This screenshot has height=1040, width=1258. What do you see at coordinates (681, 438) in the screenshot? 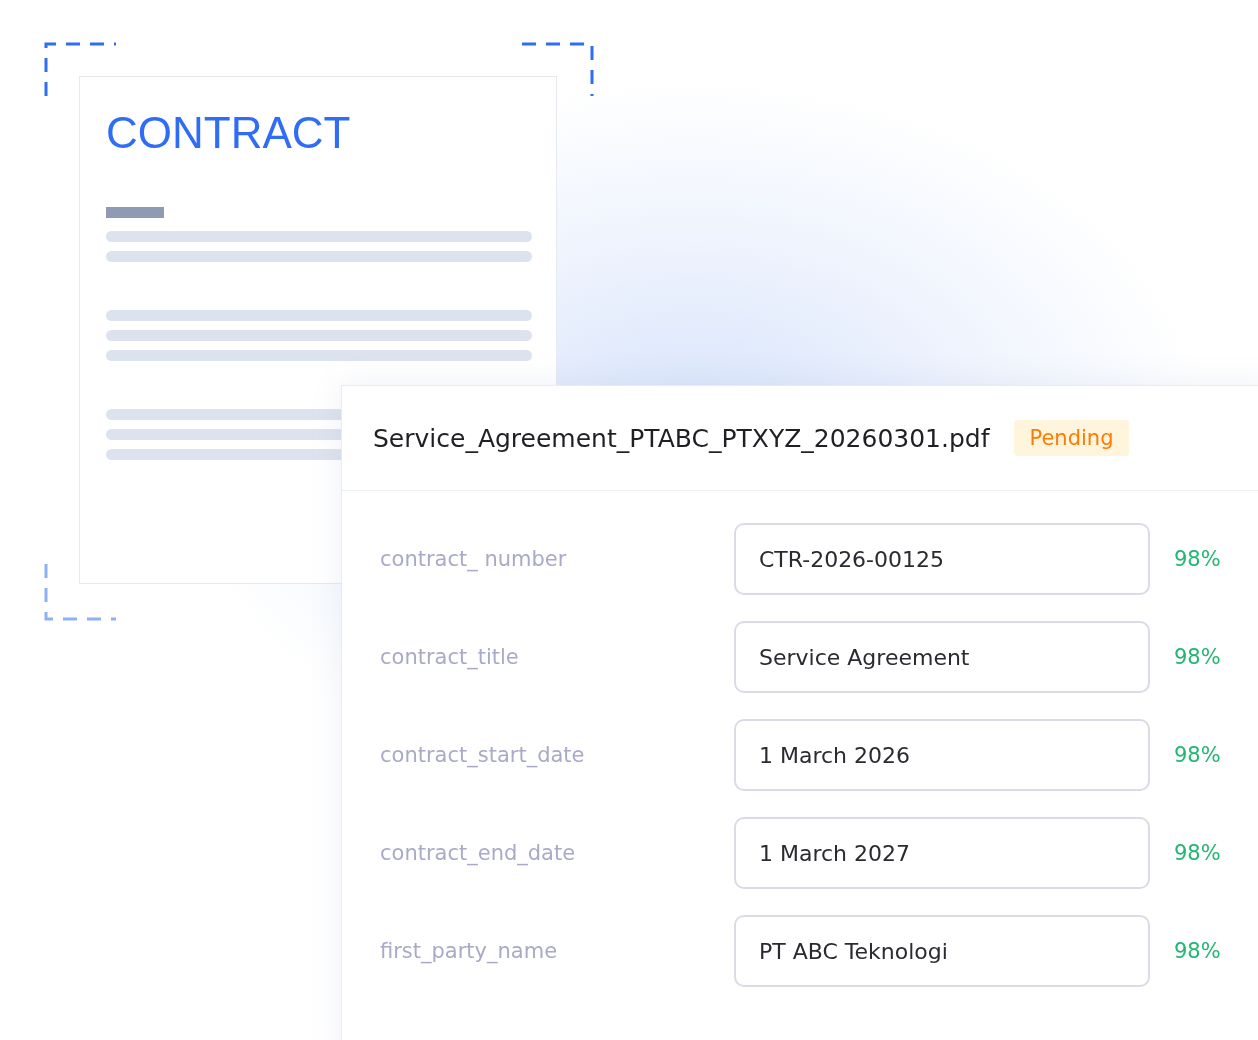
I see `file-name: Service_Agreement_PTABC_PTXYZ_20260301.pdf` at bounding box center [681, 438].